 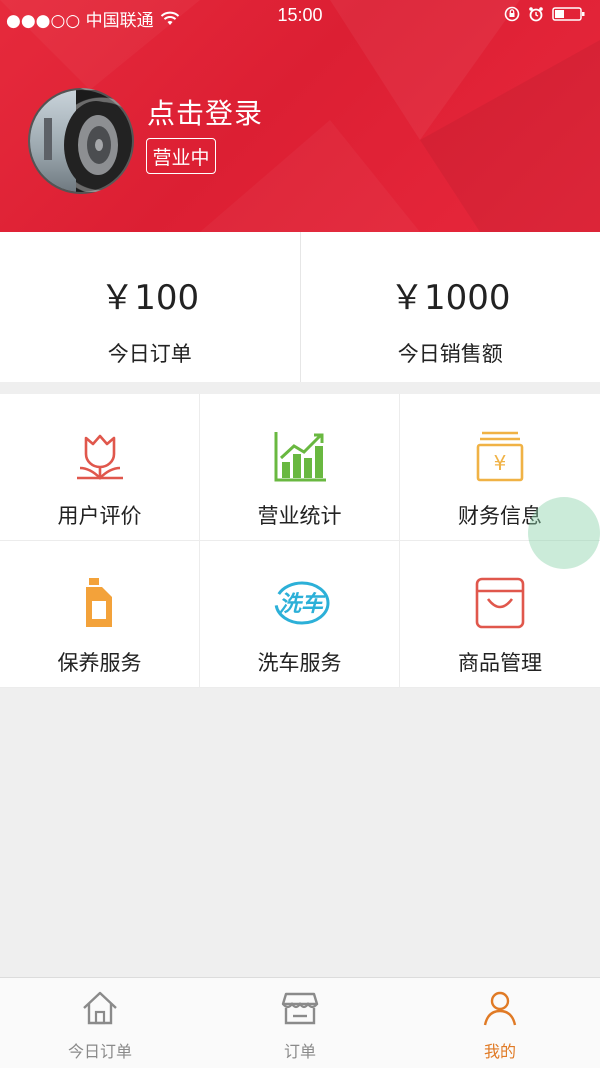 I want to click on stat-value: ￥100, so click(x=150, y=294).